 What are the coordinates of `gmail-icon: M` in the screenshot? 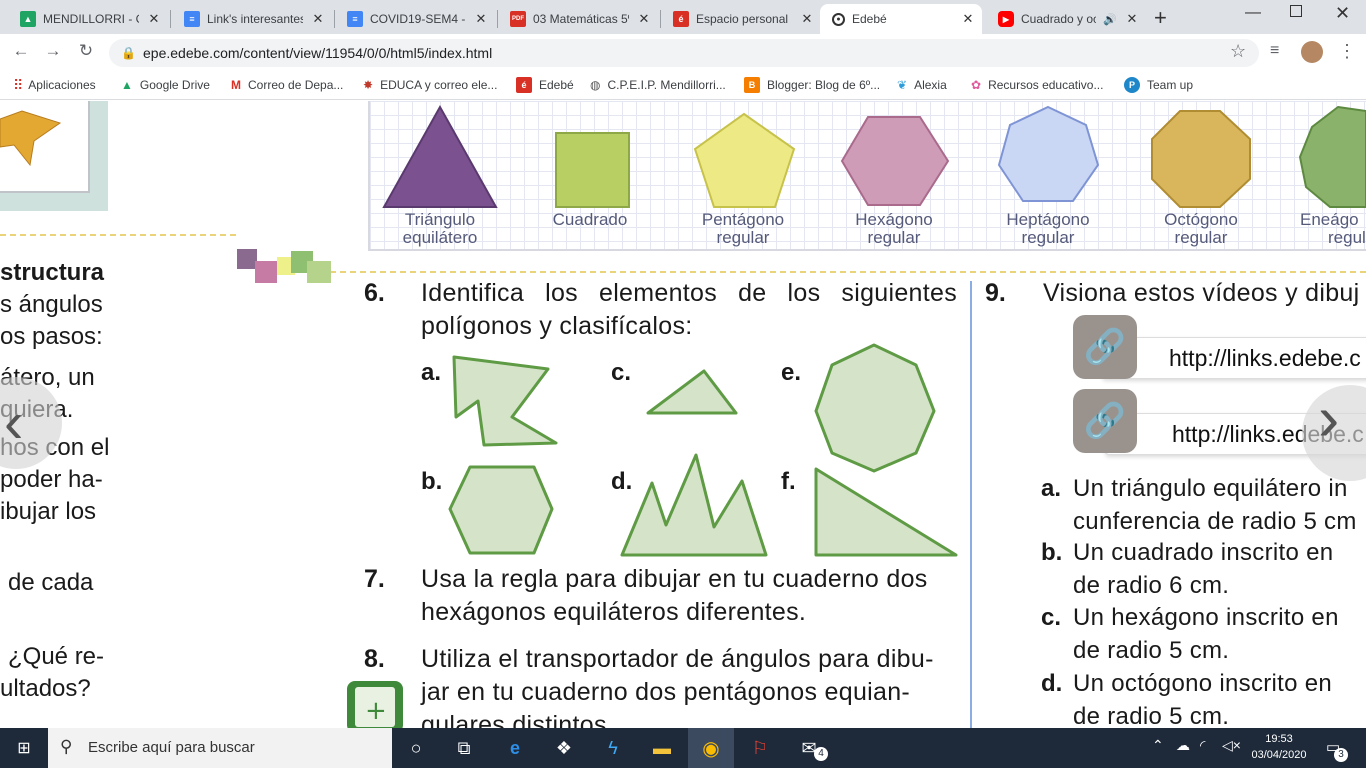 It's located at (236, 85).